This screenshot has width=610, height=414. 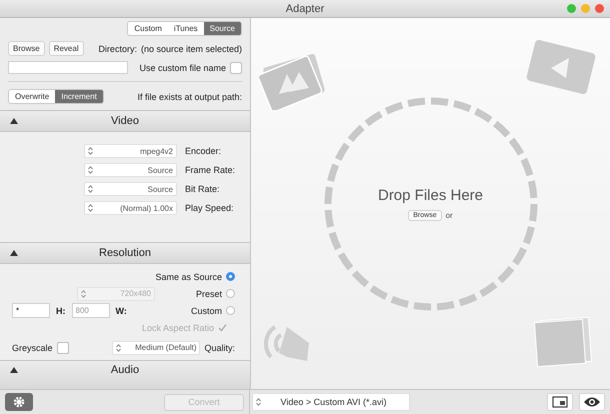 I want to click on video-field-label: Frame Rate:, so click(x=210, y=170).